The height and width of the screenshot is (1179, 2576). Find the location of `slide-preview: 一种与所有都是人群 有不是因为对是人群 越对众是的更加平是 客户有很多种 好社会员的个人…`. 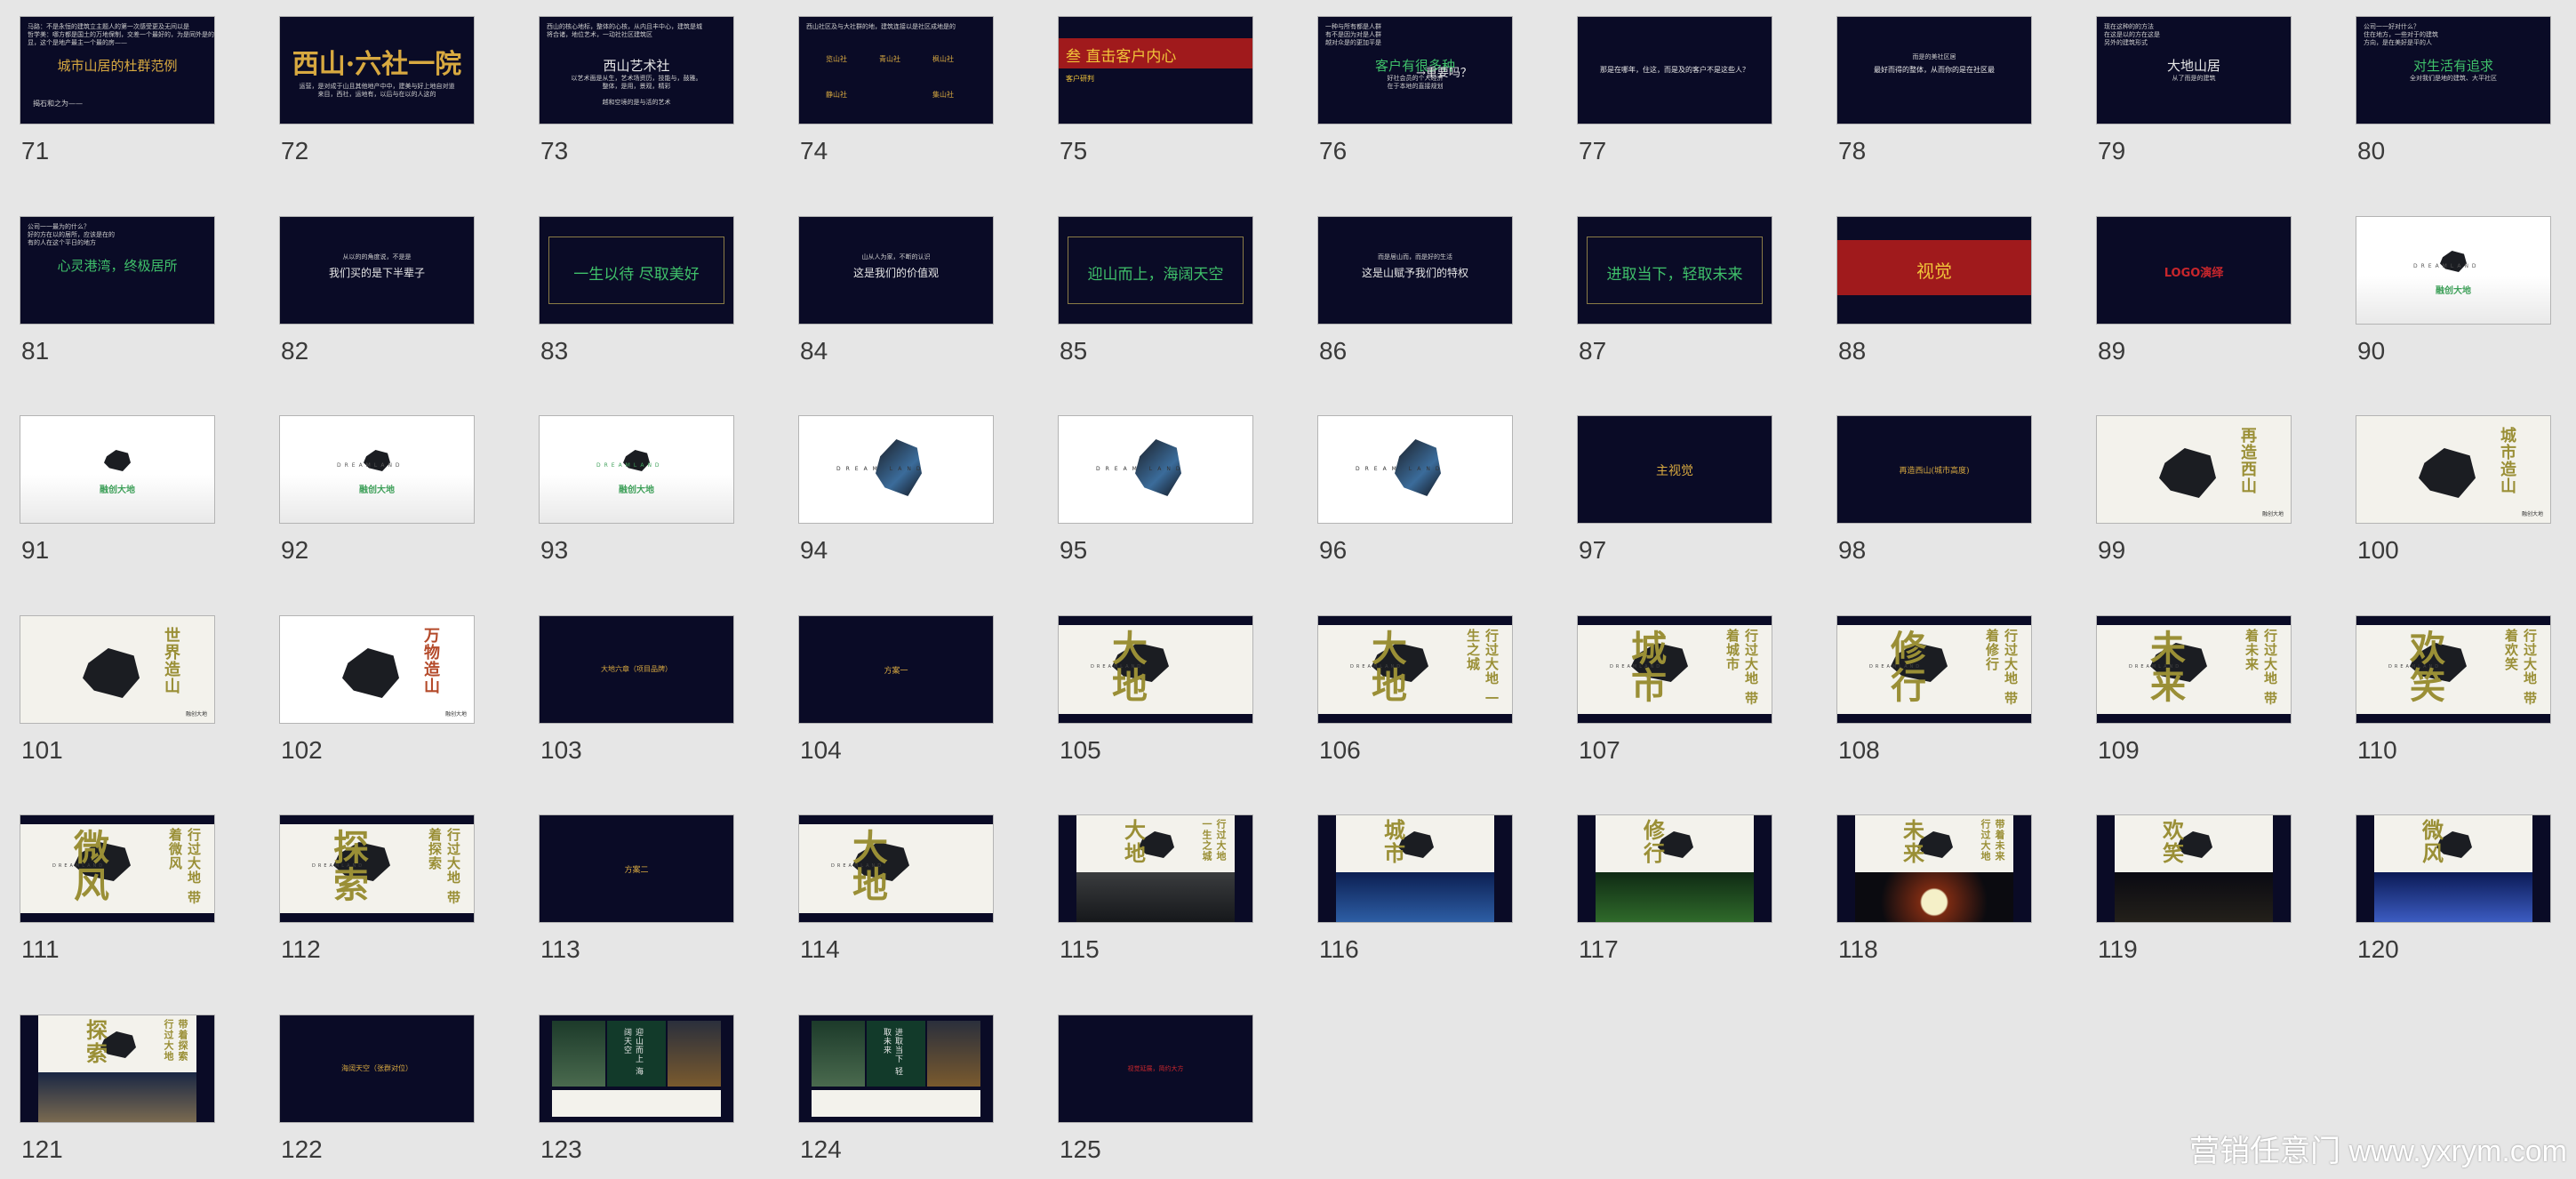

slide-preview: 一种与所有都是人群 有不是因为对是人群 越对众是的更加平是 客户有很多种 好社会员的个人… is located at coordinates (1415, 70).